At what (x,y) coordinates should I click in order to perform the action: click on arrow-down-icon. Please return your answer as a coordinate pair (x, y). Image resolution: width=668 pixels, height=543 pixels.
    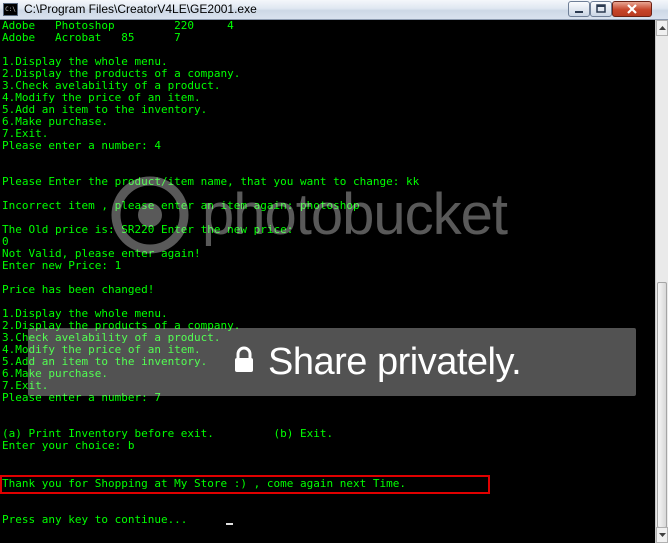
    Looking at the image, I should click on (662, 535).